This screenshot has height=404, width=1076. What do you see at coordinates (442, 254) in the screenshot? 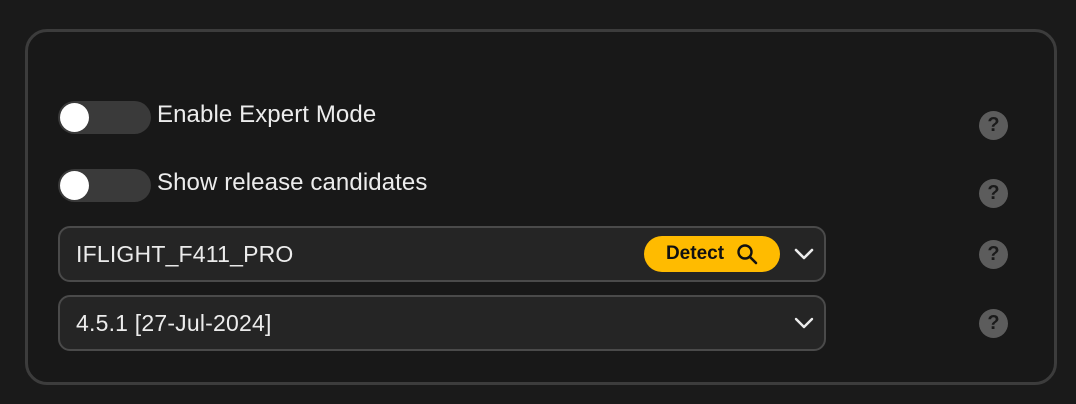
I see `board-select: IFLIGHT_F411_PRO Detect` at bounding box center [442, 254].